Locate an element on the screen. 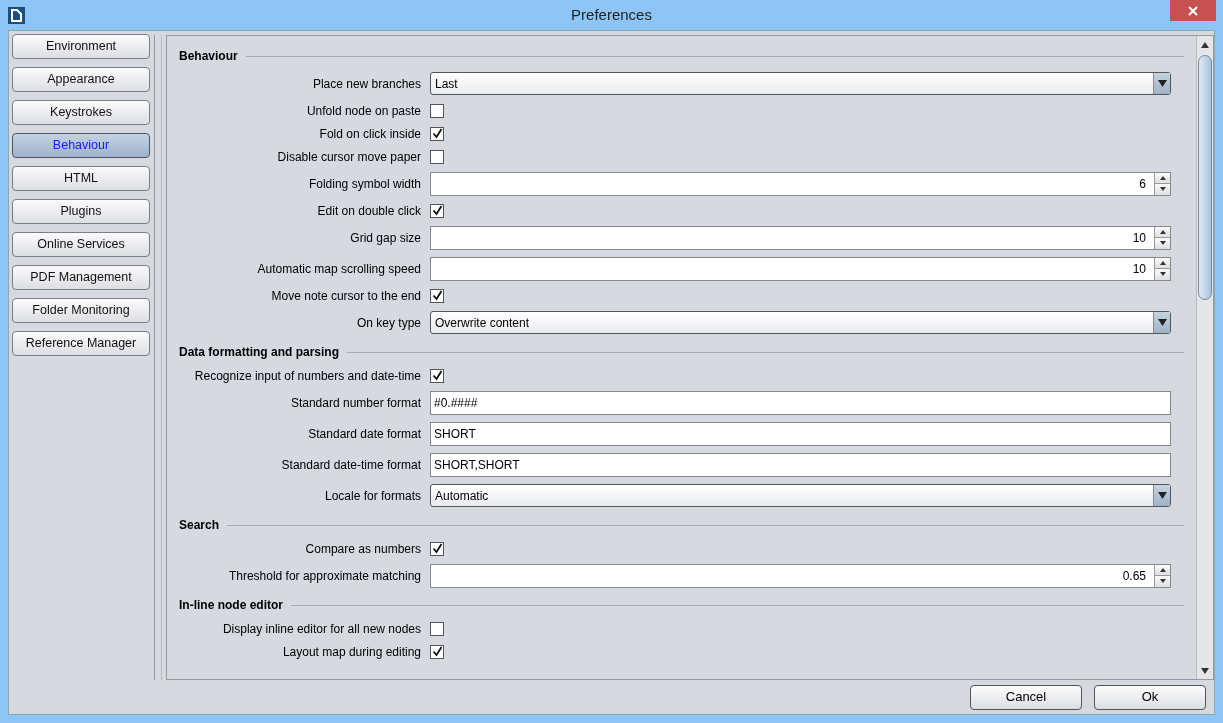 The height and width of the screenshot is (723, 1223). input-field: SHORT is located at coordinates (800, 433).